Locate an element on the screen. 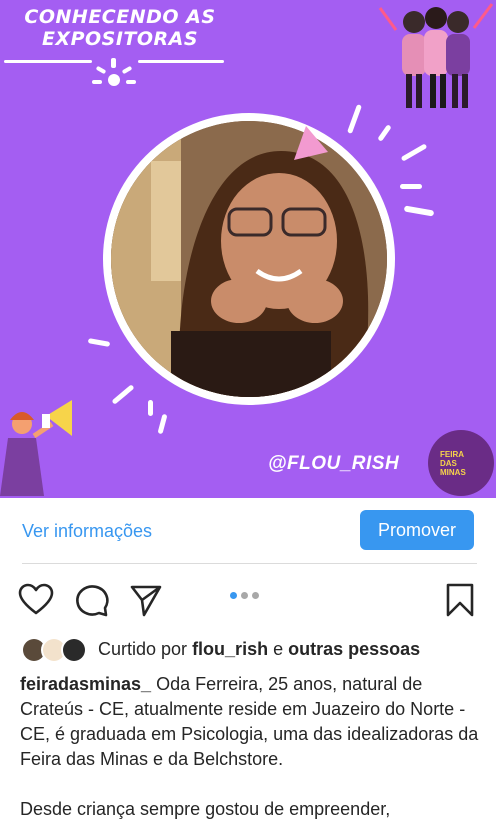  liked-by-text: Curtido por flou_rish e outras pessoas is located at coordinates (259, 649).